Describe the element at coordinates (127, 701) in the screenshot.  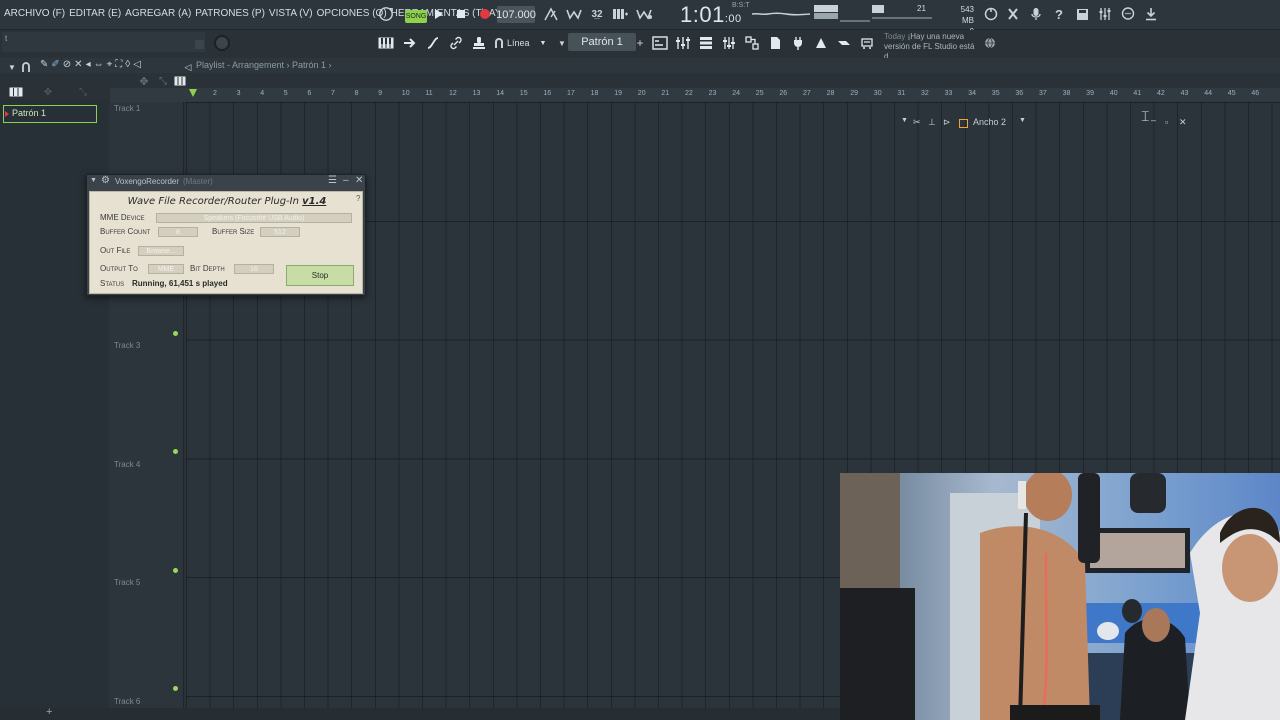
I see `track-label: Track 6` at that location.